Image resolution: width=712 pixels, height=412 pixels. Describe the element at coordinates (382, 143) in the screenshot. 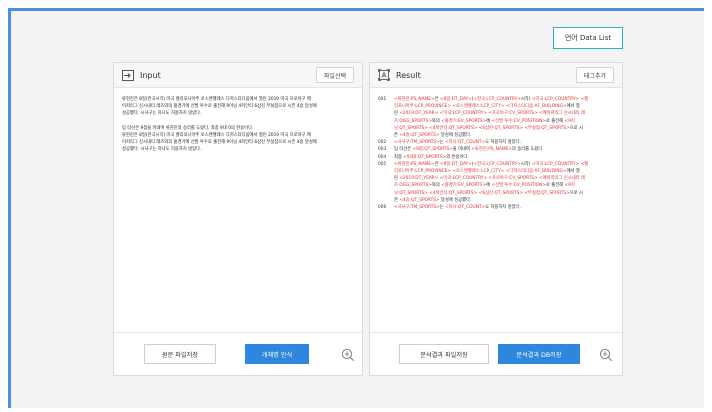

I see `result-line-number: 002` at that location.